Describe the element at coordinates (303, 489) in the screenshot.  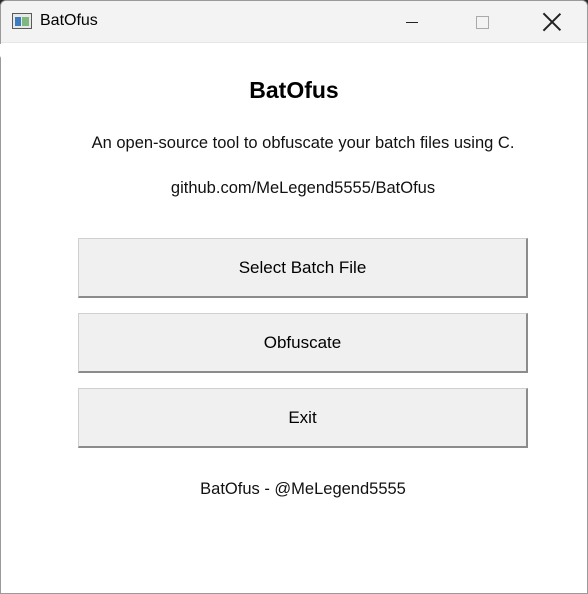
I see `footer-credit-label: BatOfus - @MeLegend5555` at that location.